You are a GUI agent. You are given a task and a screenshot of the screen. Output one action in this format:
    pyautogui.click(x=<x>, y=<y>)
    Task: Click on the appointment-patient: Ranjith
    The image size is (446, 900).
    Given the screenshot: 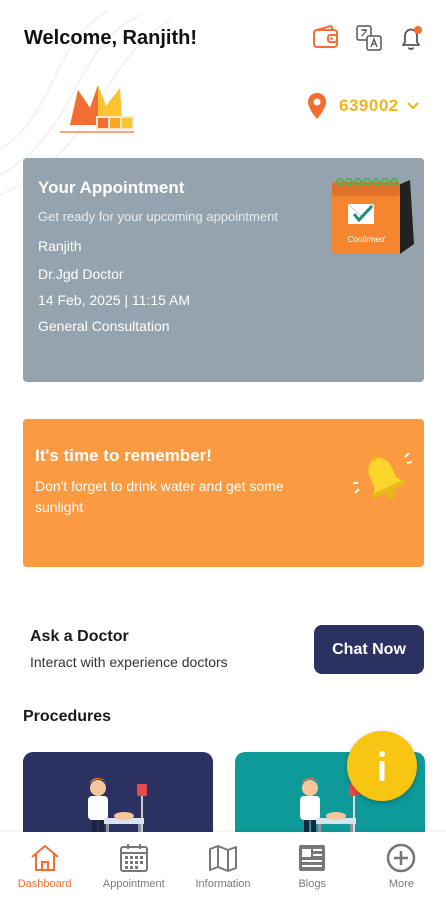 What is the action you would take?
    pyautogui.click(x=60, y=246)
    